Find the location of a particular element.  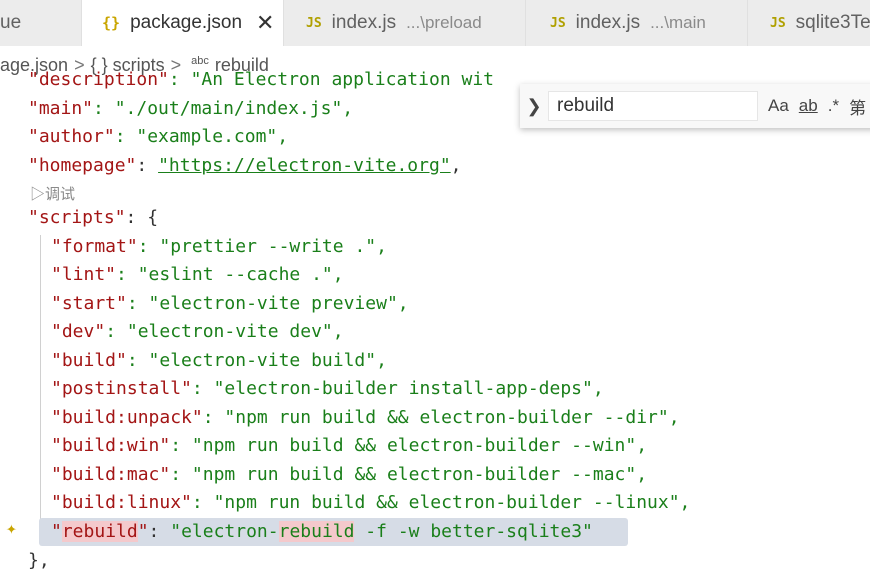

find-widget: ❯ rebuild Aa ab .* 第 is located at coordinates (695, 106).